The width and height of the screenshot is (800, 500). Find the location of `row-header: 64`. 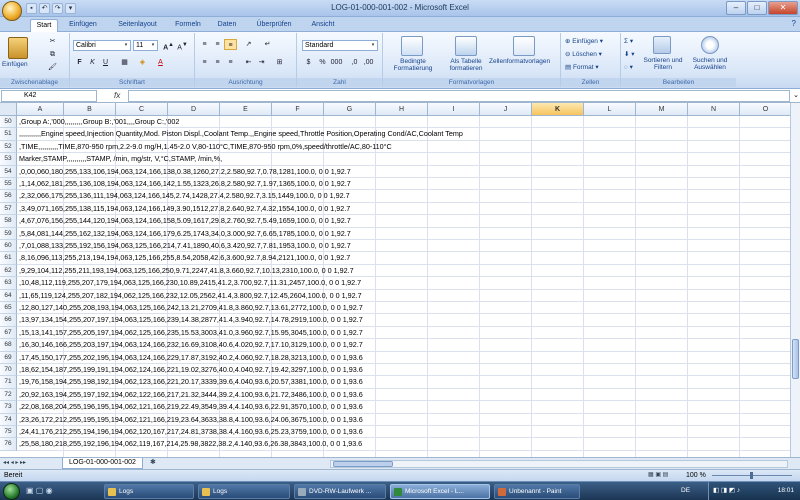

row-header: 64 is located at coordinates (8, 295).